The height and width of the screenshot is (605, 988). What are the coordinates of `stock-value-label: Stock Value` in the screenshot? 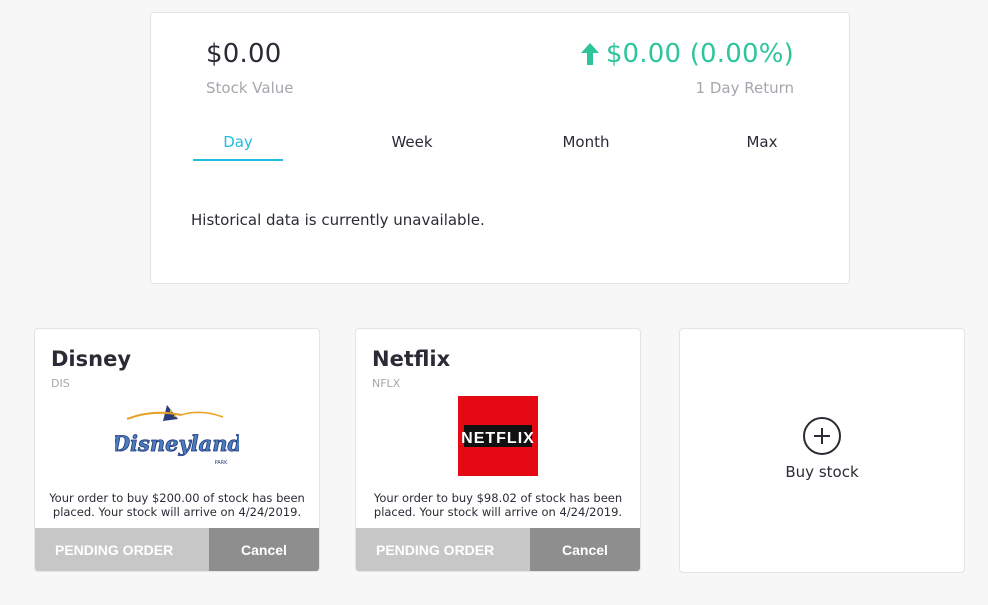 It's located at (250, 88).